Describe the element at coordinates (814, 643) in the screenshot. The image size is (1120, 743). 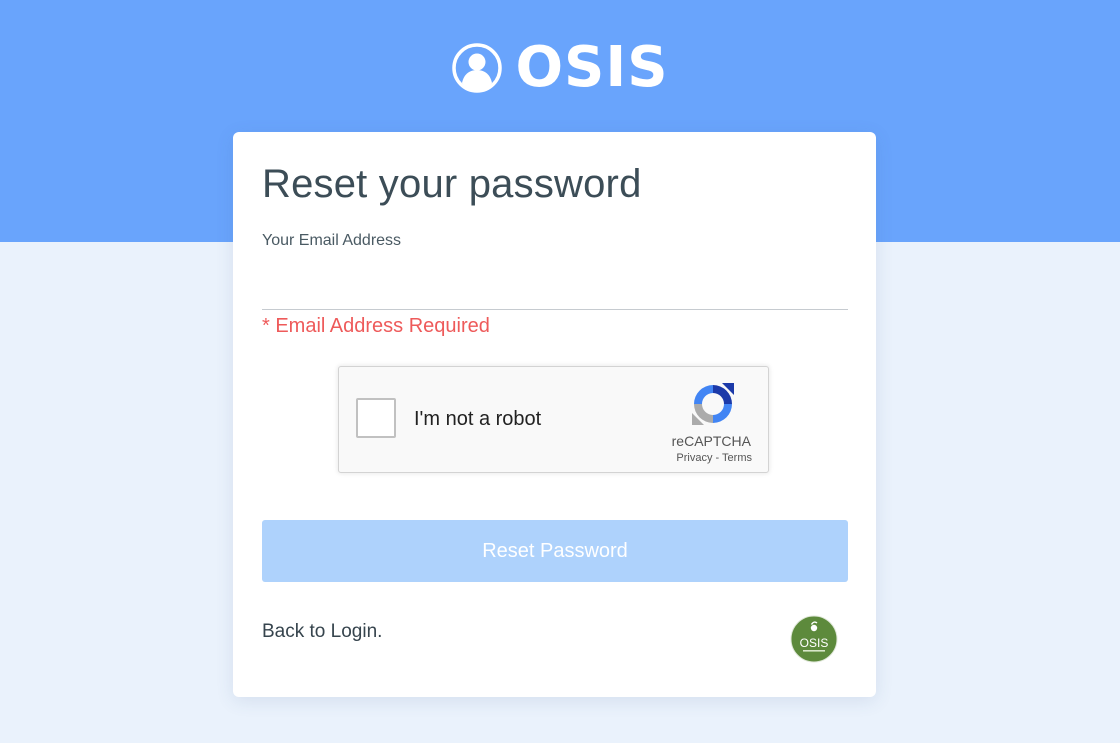
I see `badge-text: OSIS` at that location.